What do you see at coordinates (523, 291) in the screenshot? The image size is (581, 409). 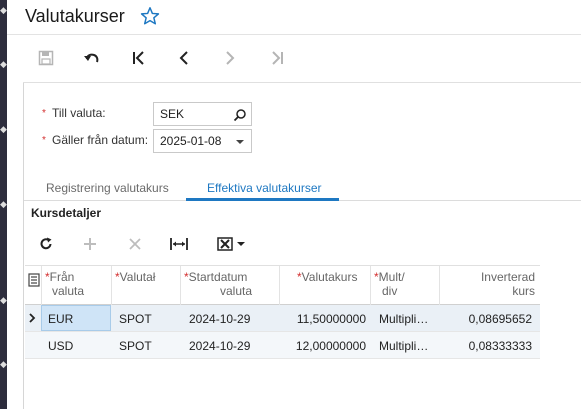 I see `col-header-line: kurs` at bounding box center [523, 291].